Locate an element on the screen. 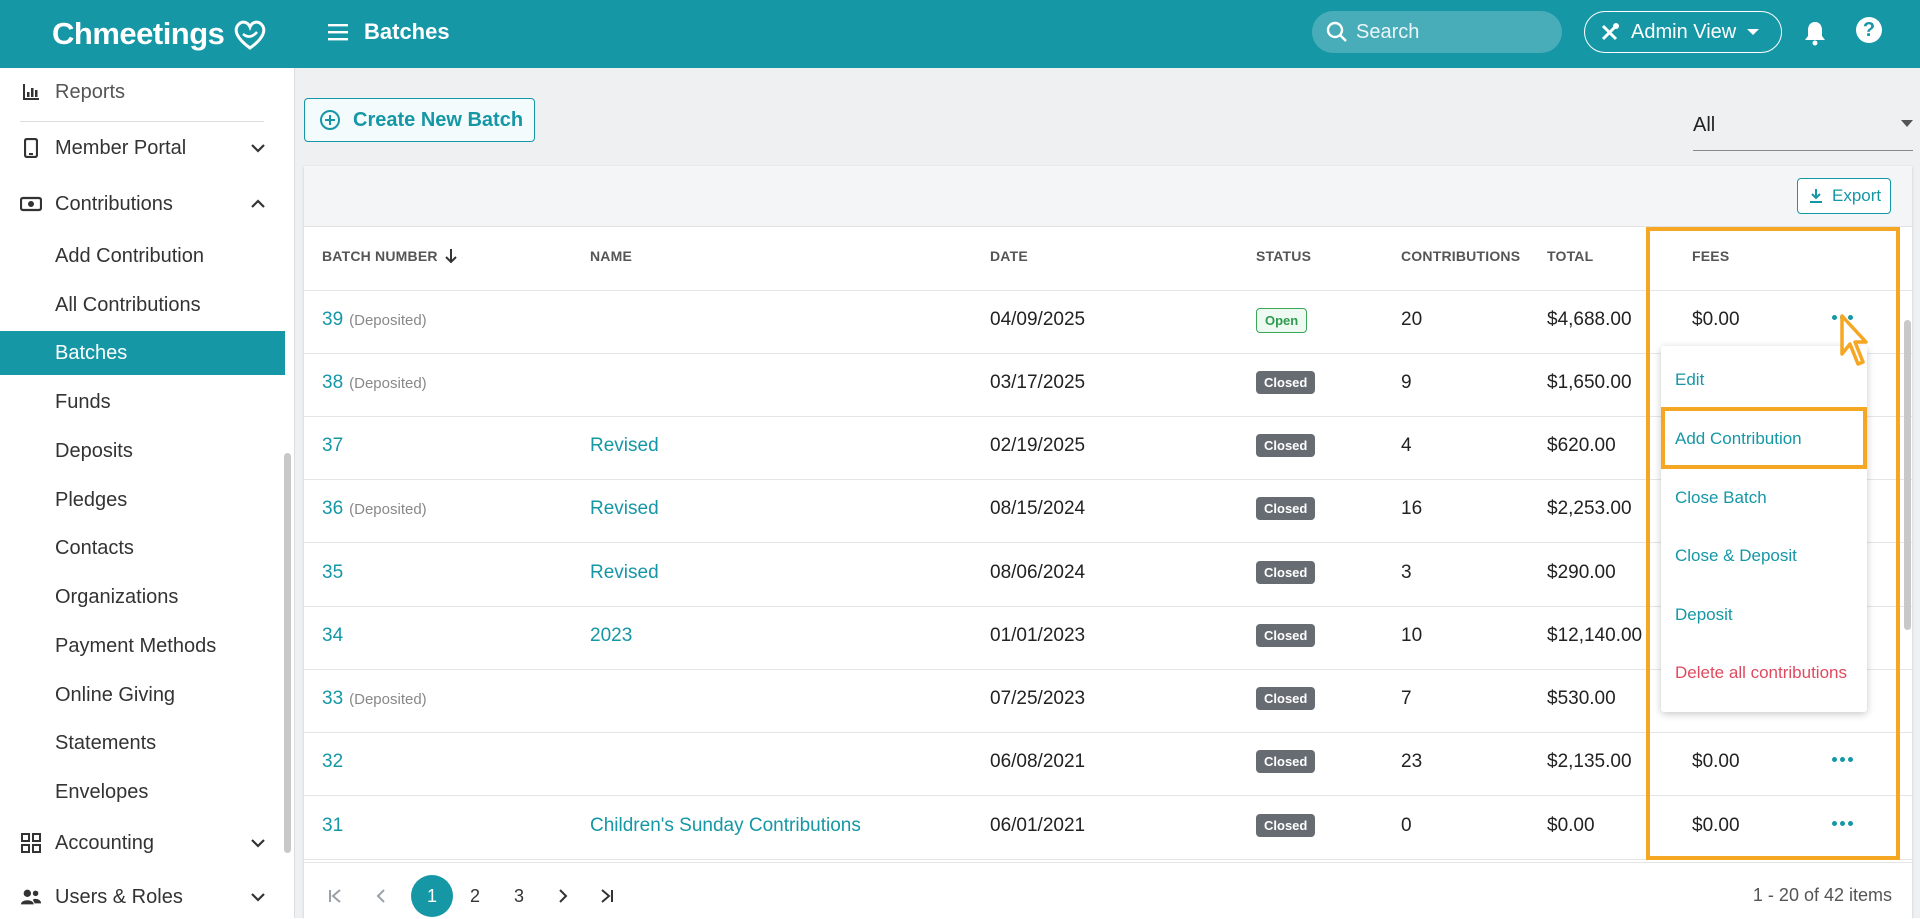  top-bar: Chmeetings Batches Search Admin View ? is located at coordinates (960, 34).